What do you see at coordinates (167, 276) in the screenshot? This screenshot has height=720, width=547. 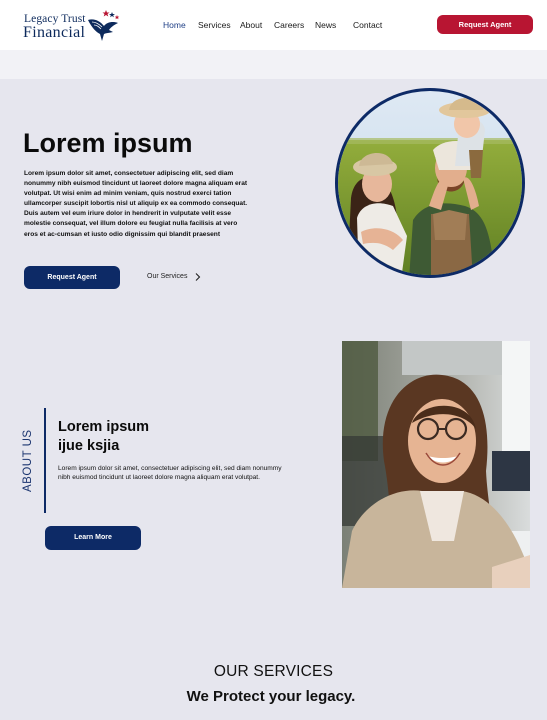 I see `our-services-link: Our Services` at bounding box center [167, 276].